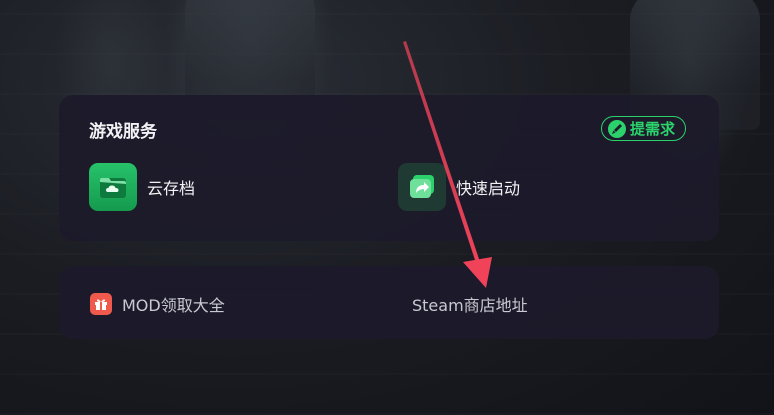 The image size is (774, 415). Describe the element at coordinates (652, 129) in the screenshot. I see `request-feature-label: 提需求` at that location.